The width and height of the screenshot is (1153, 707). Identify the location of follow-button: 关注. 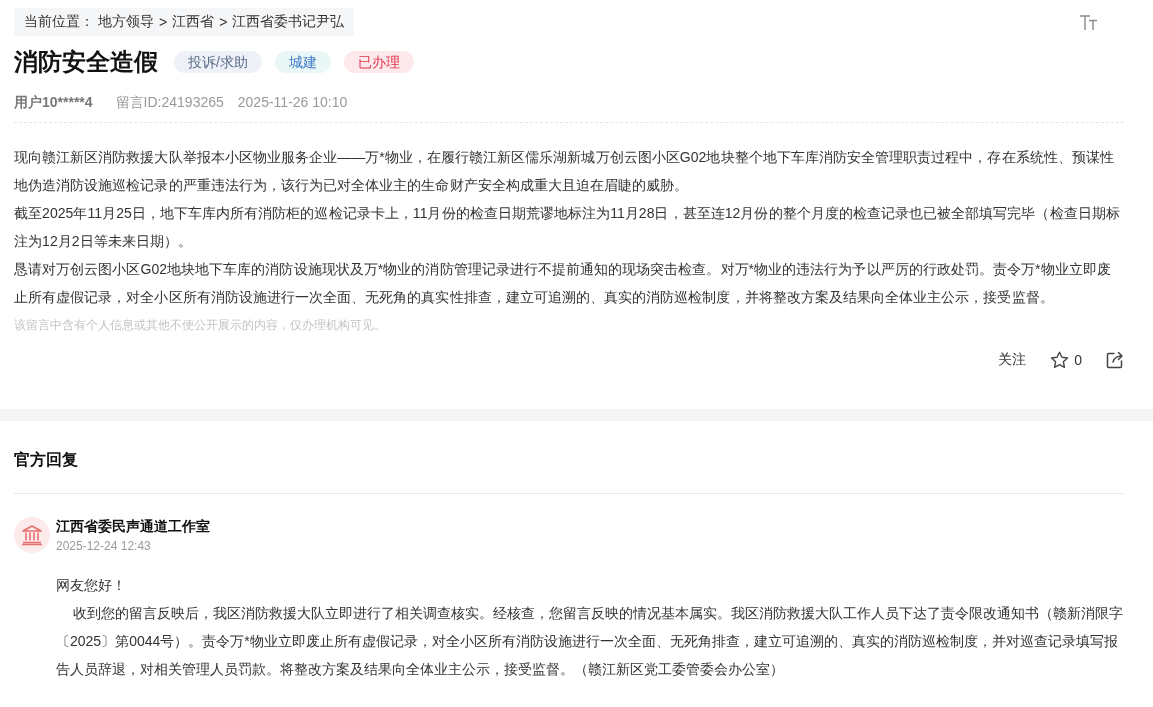
(1012, 360).